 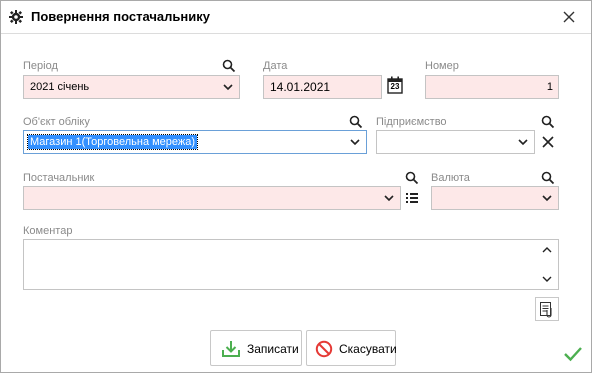 I want to click on supplier-search-icon, so click(x=412, y=178).